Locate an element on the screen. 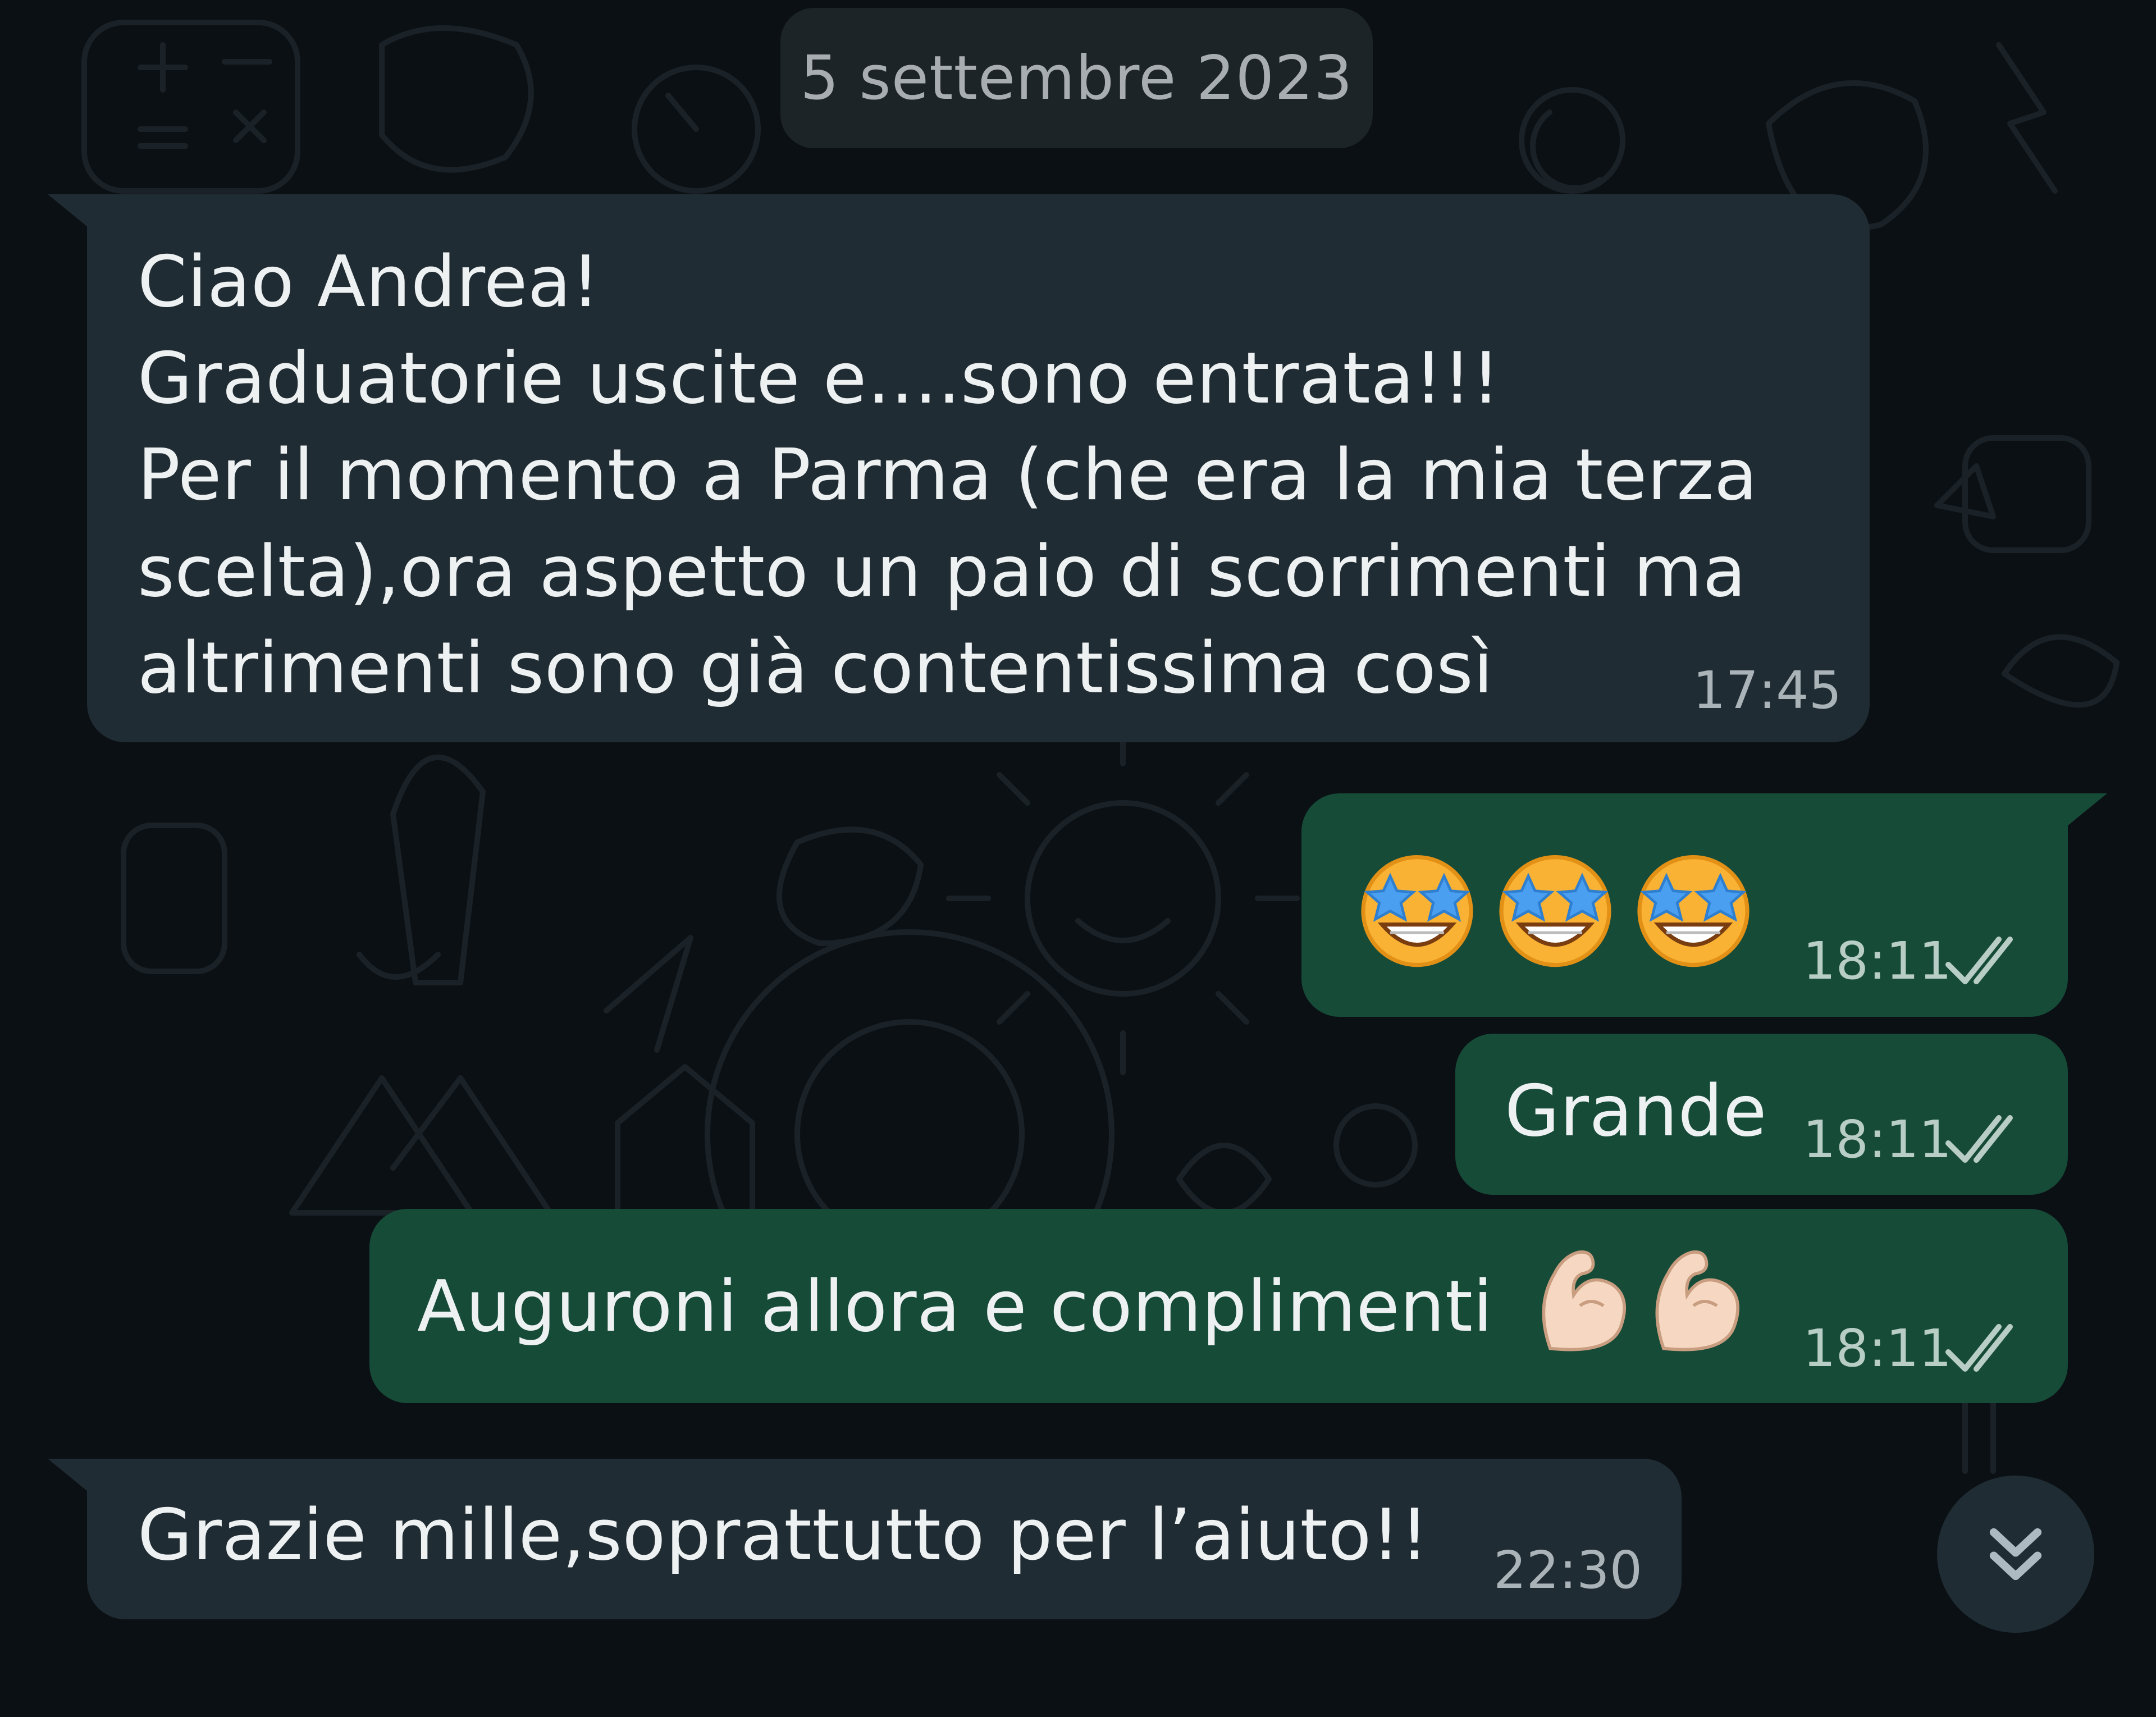 This screenshot has width=2156, height=1717. message-timestamp: 17:45 is located at coordinates (1767, 690).